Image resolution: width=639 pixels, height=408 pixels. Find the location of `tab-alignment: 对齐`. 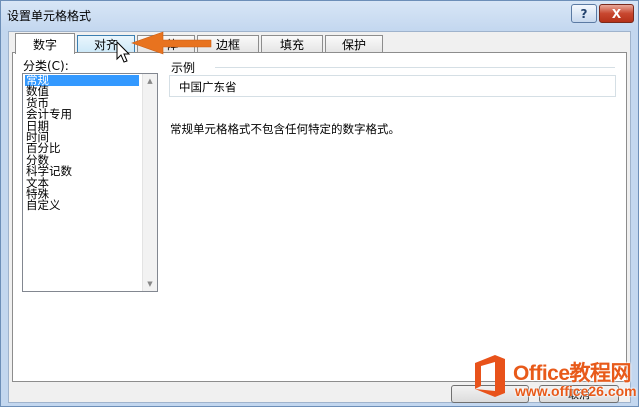

tab-alignment: 对齐 is located at coordinates (106, 44).